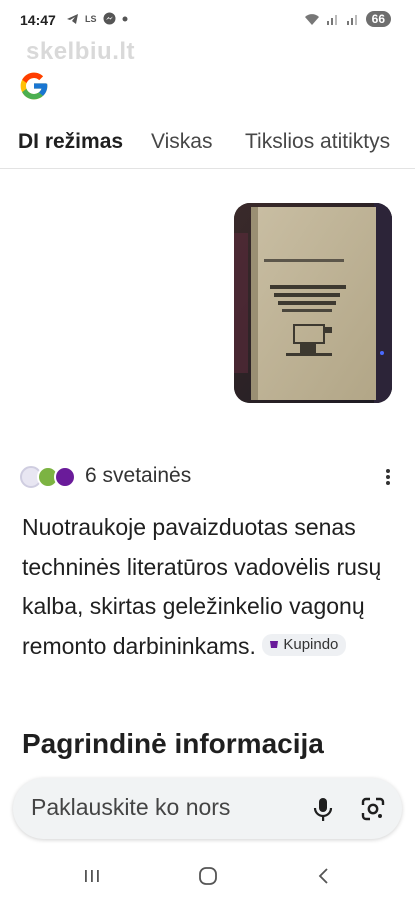 This screenshot has width=415, height=900. I want to click on ask-bar, so click(207, 808).